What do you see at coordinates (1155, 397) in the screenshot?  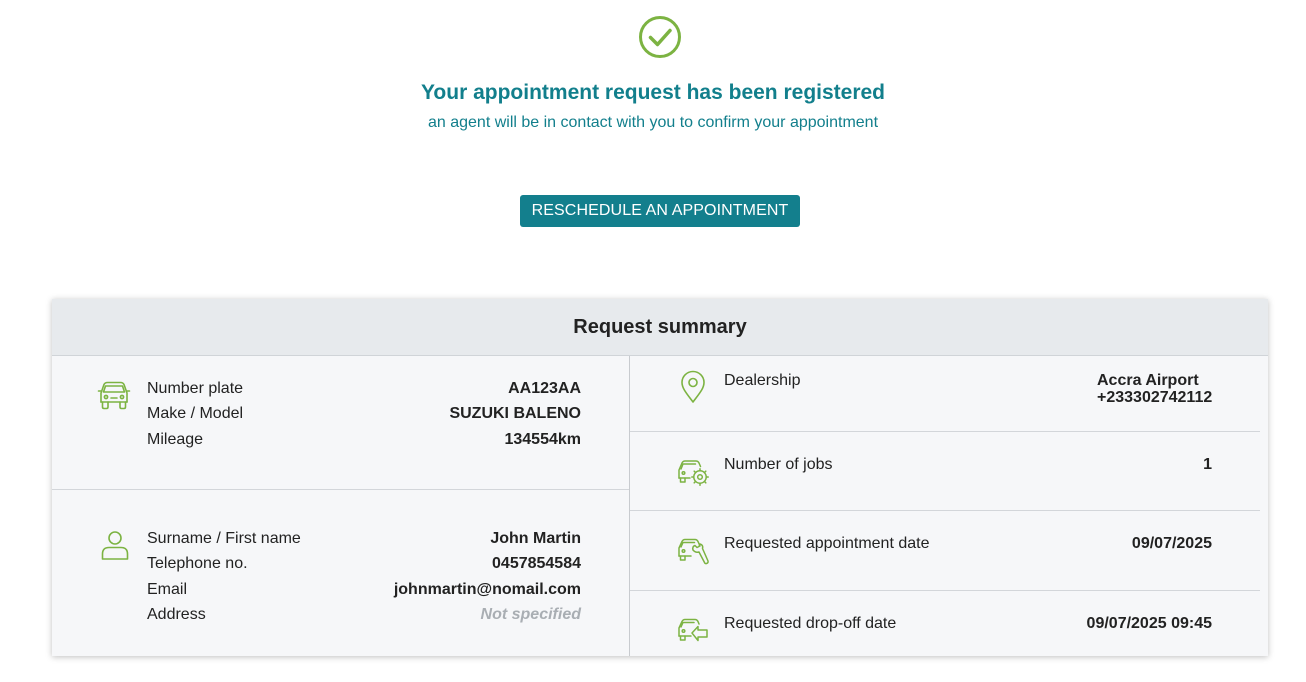 I see `dealership-phone: +233302742112` at bounding box center [1155, 397].